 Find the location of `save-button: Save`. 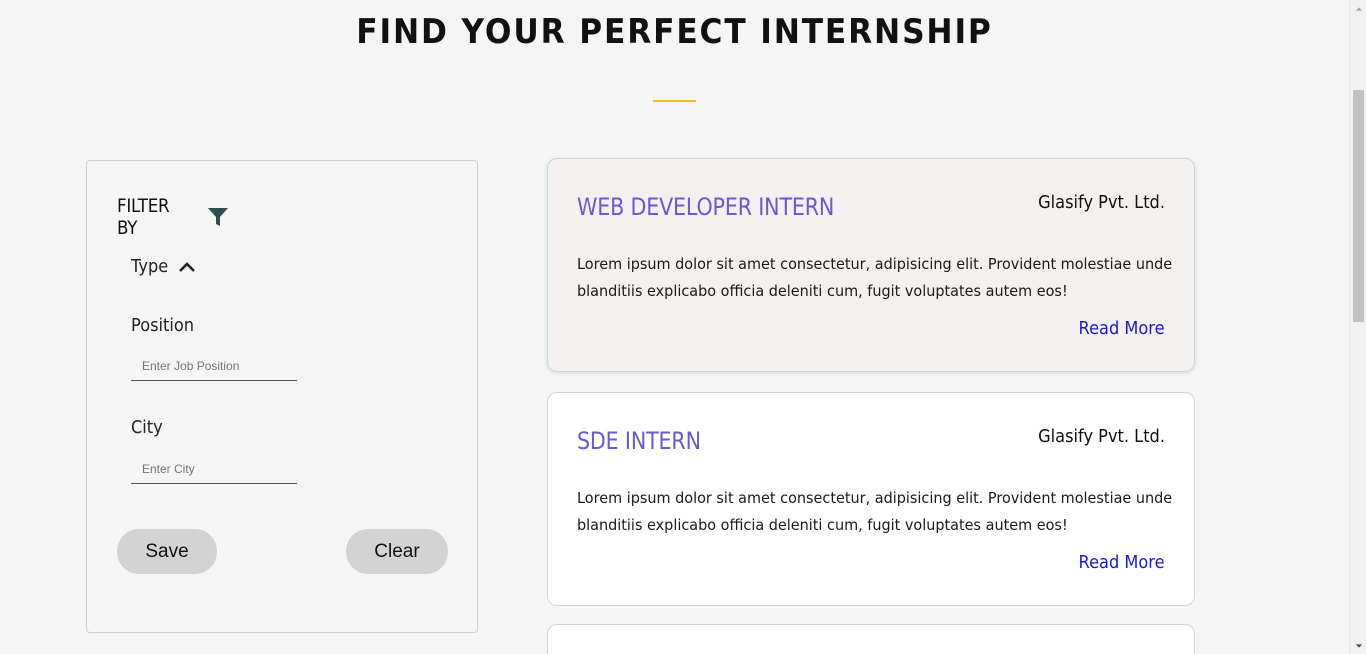

save-button: Save is located at coordinates (167, 551).